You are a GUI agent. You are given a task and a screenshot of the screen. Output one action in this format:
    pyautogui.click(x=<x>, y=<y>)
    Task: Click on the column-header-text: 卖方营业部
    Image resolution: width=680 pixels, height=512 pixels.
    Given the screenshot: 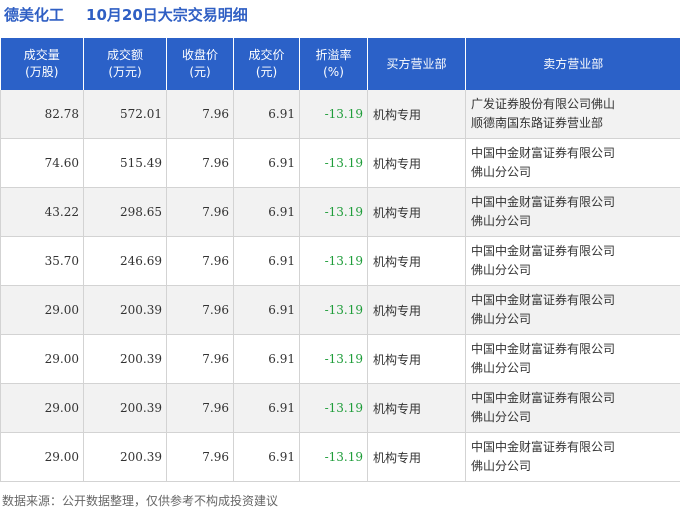 What is the action you would take?
    pyautogui.click(x=573, y=63)
    